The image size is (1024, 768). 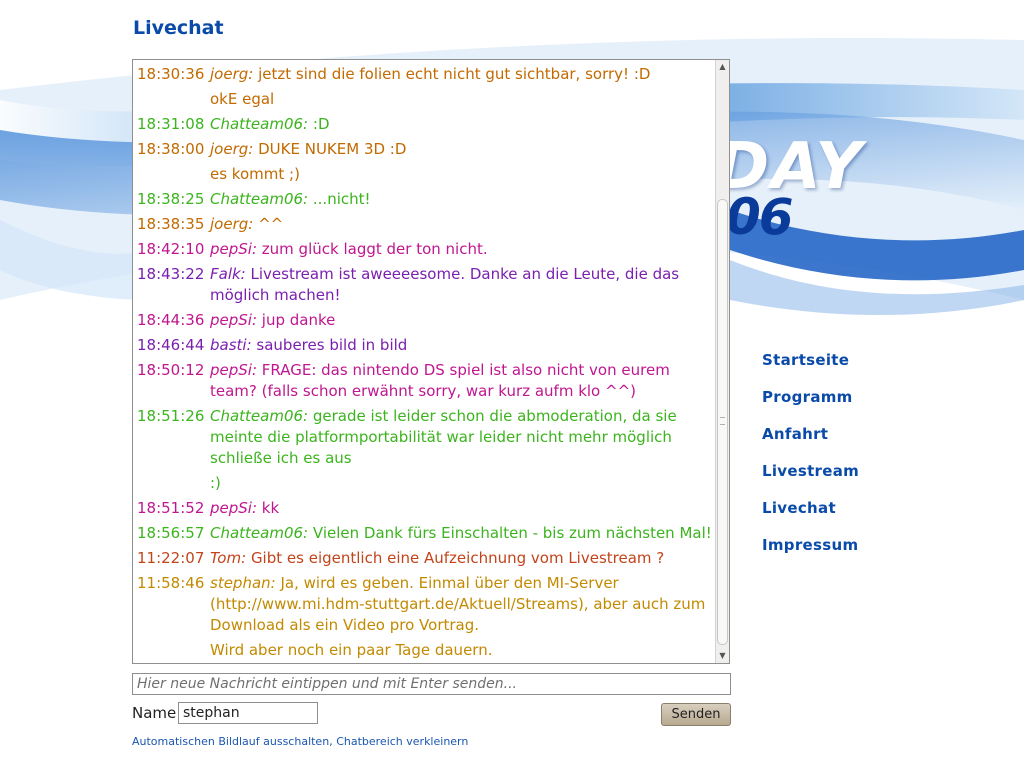 What do you see at coordinates (171, 149) in the screenshot?
I see `message-timestamp: 18:38:00` at bounding box center [171, 149].